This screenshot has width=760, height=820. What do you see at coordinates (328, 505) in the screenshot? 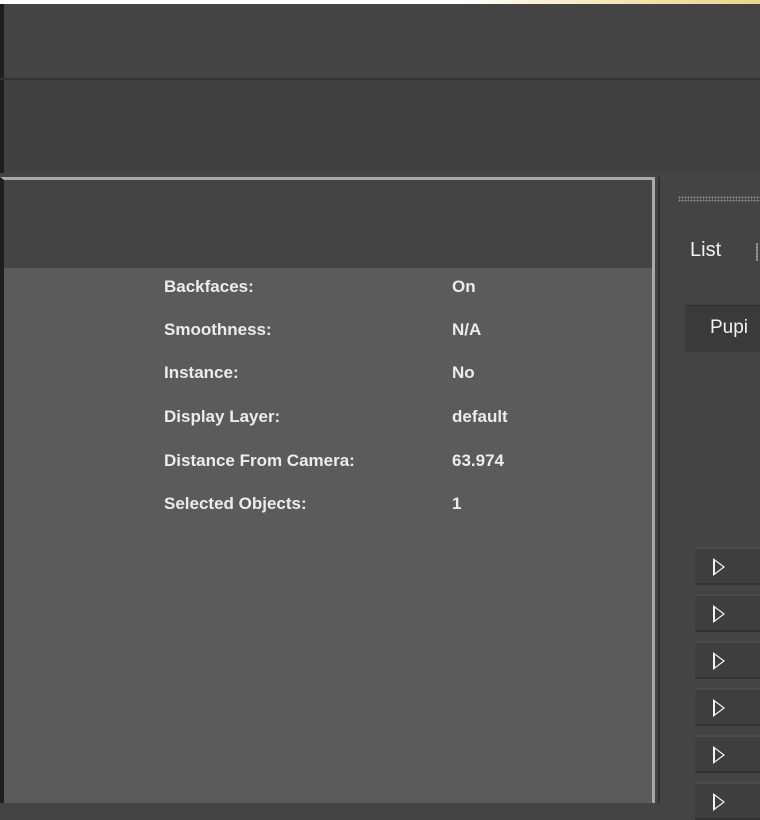
I see `info-row-selected-objects: Selected Objects: 1` at bounding box center [328, 505].